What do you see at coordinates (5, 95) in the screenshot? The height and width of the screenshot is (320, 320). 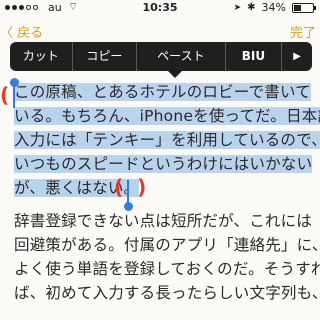 I see `start-annotation-mark: (` at bounding box center [5, 95].